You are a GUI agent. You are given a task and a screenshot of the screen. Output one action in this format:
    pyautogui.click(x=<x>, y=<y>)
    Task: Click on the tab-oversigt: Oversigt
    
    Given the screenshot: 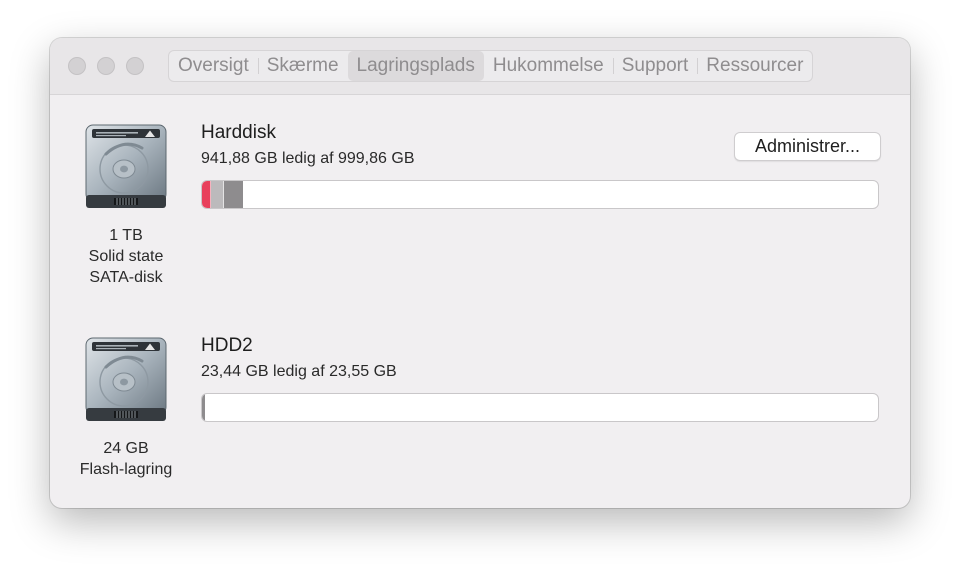 What is the action you would take?
    pyautogui.click(x=213, y=66)
    